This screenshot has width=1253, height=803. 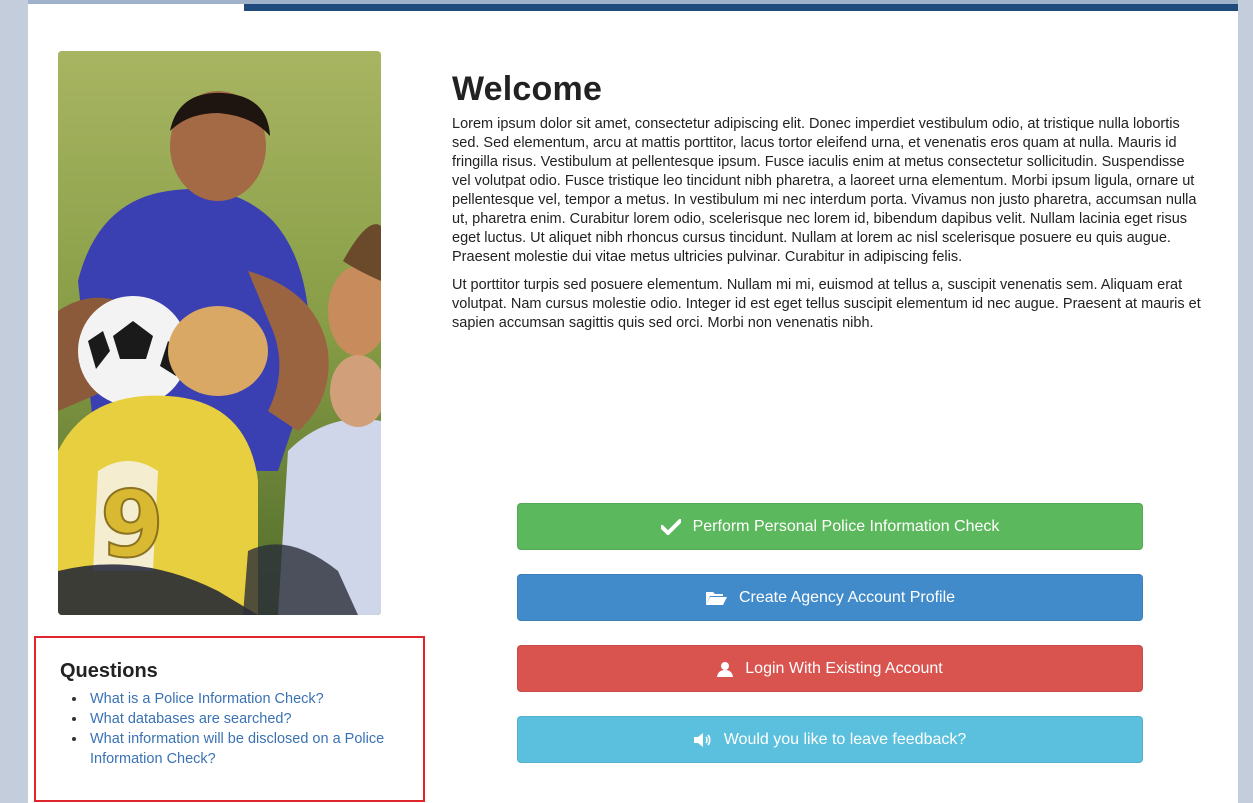 I want to click on questions-title: Questions, so click(x=109, y=671).